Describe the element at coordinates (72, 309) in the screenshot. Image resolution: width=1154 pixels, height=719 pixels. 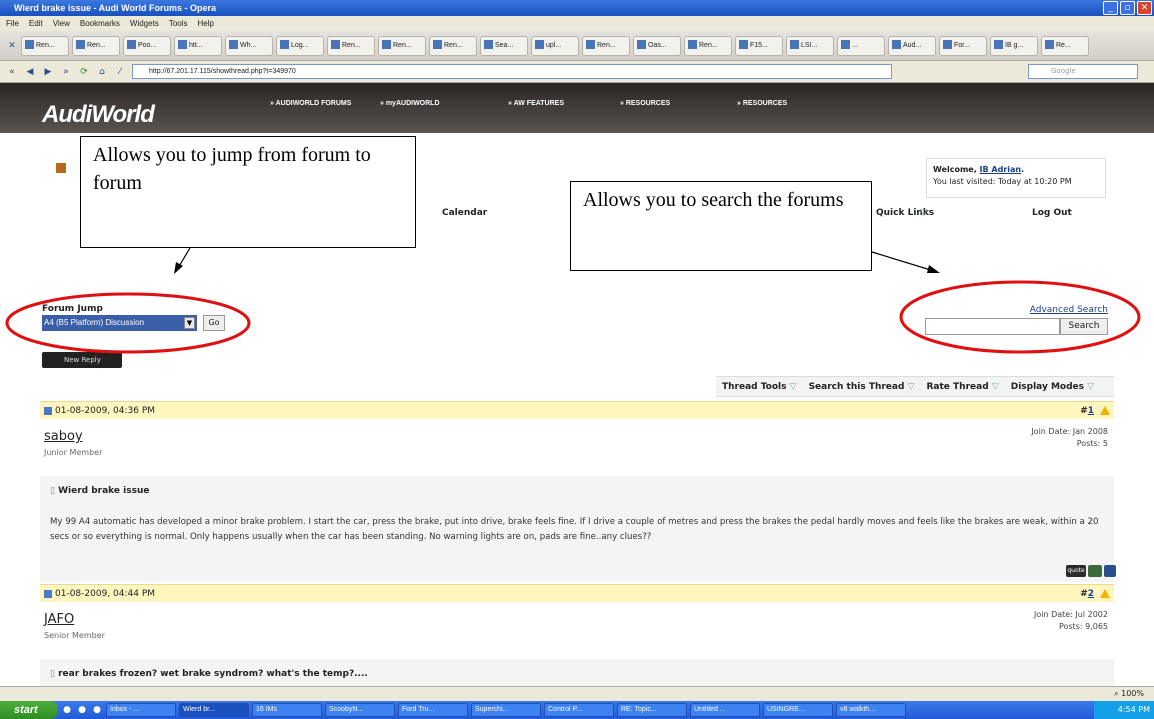
I see `forum-jump-label: Forum Jump` at that location.